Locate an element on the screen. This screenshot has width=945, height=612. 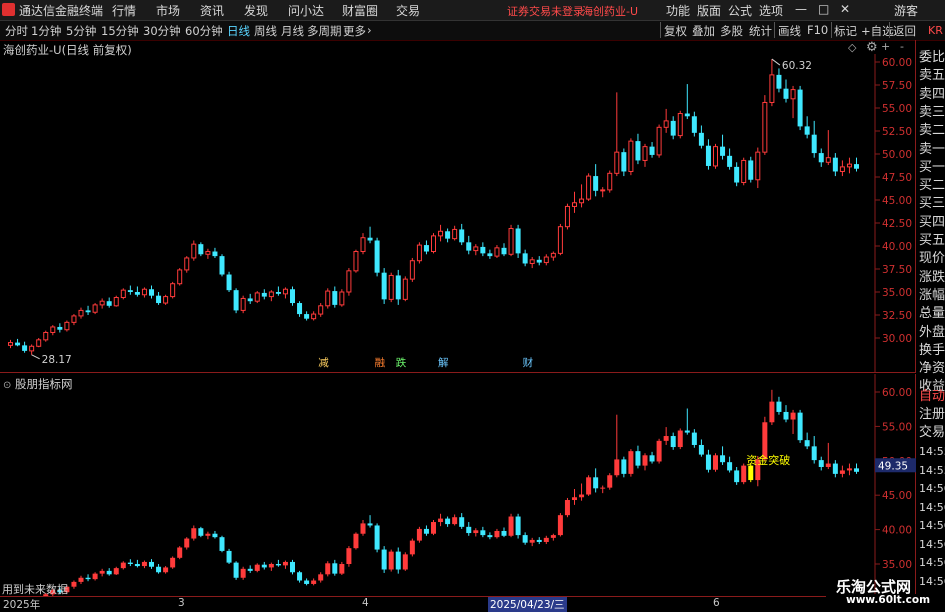
menu-caifuquan: 财富圈 is located at coordinates (360, 10).